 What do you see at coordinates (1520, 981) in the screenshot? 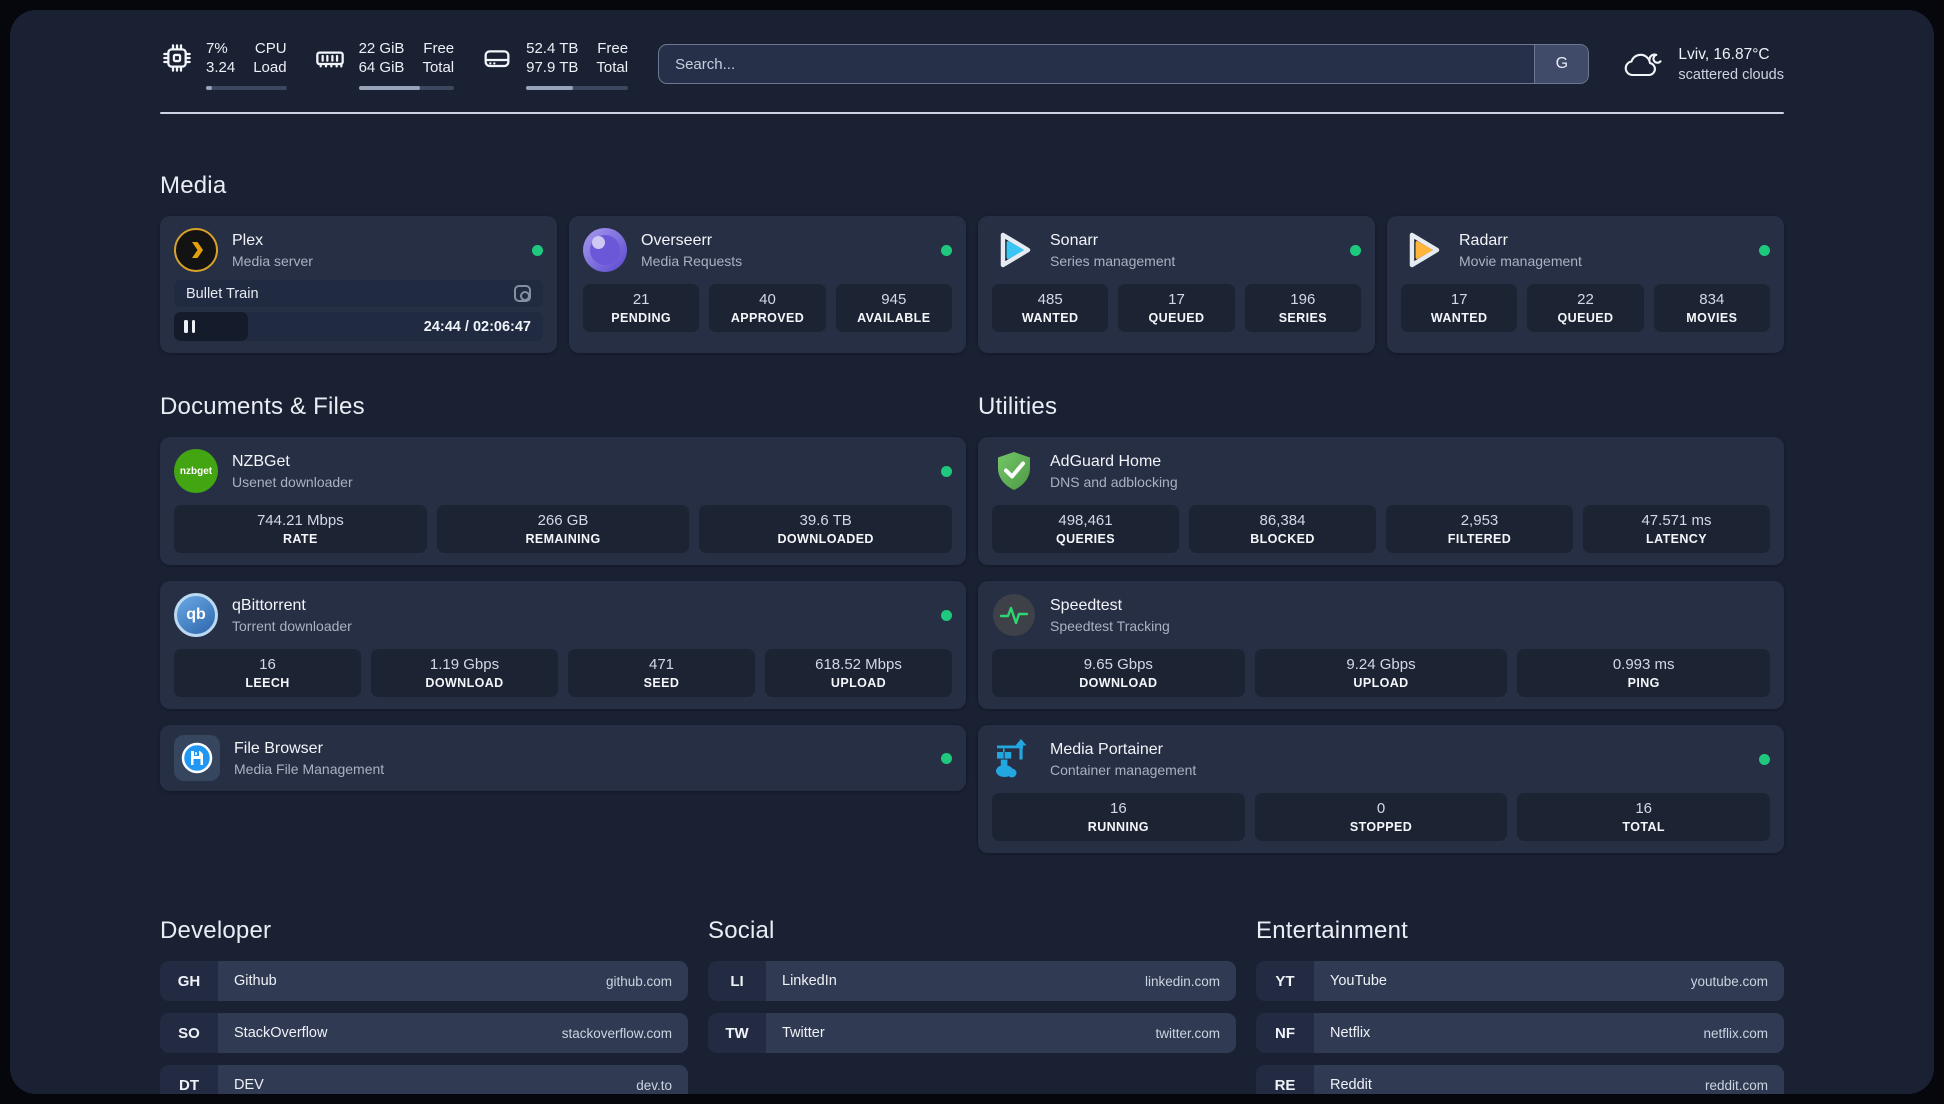
I see `bookmark-item-youtube: YT YouTube youtube.com` at bounding box center [1520, 981].